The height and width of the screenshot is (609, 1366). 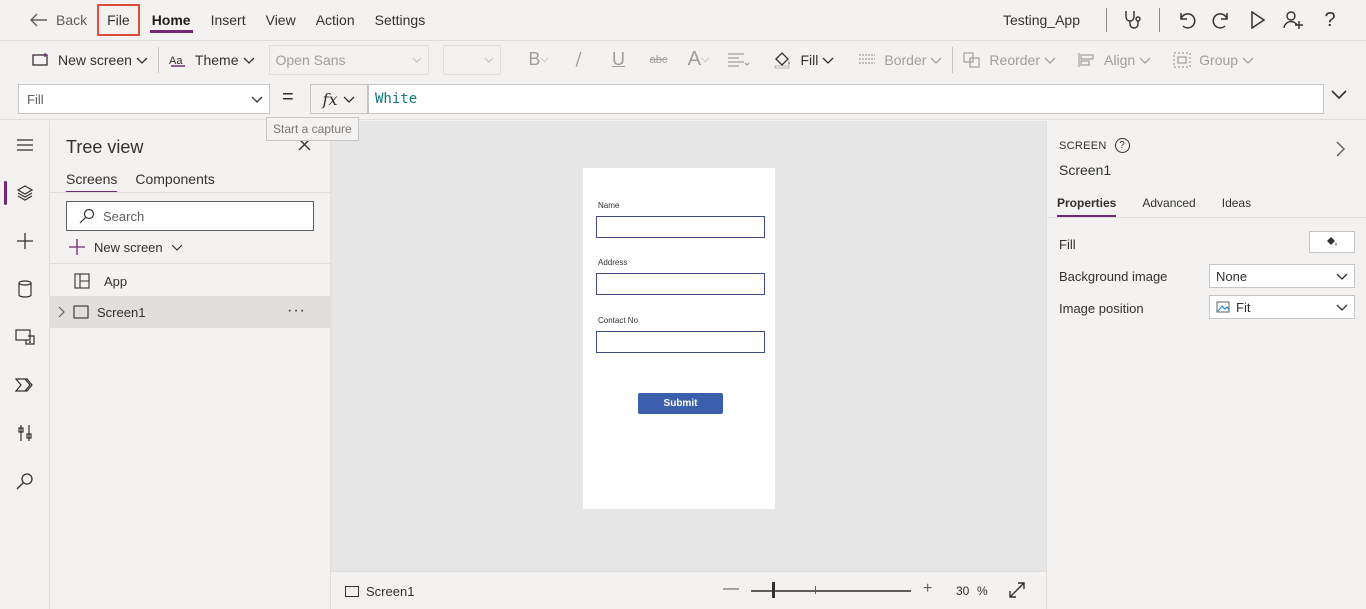 I want to click on reorder-button: Reorder, so click(x=1009, y=60).